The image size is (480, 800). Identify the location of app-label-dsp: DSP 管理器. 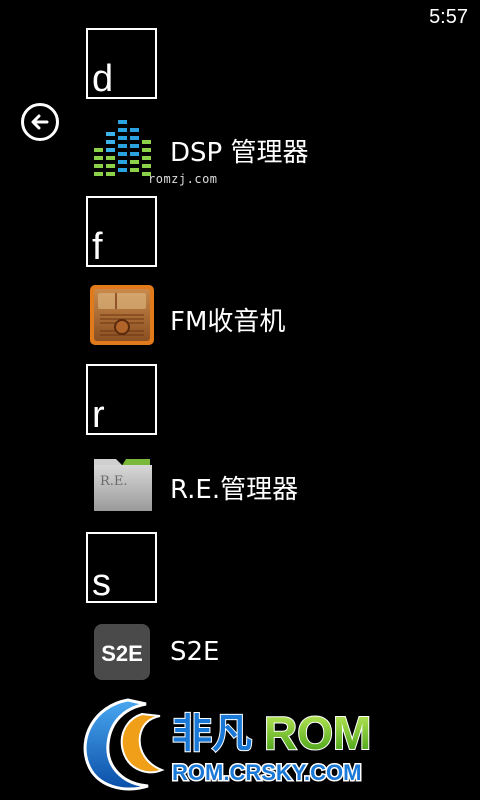
(239, 153).